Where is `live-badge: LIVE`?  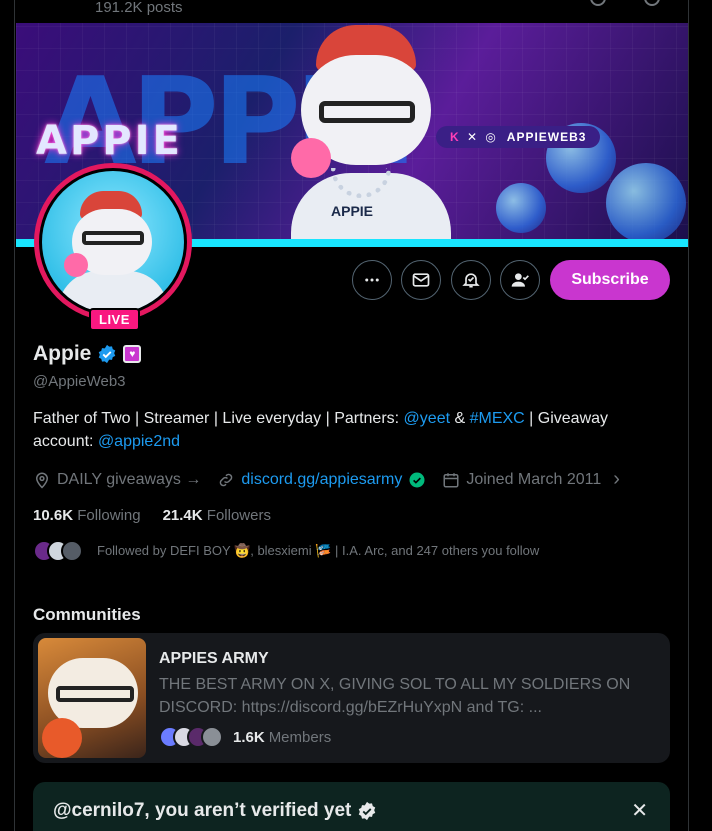 live-badge: LIVE is located at coordinates (114, 319).